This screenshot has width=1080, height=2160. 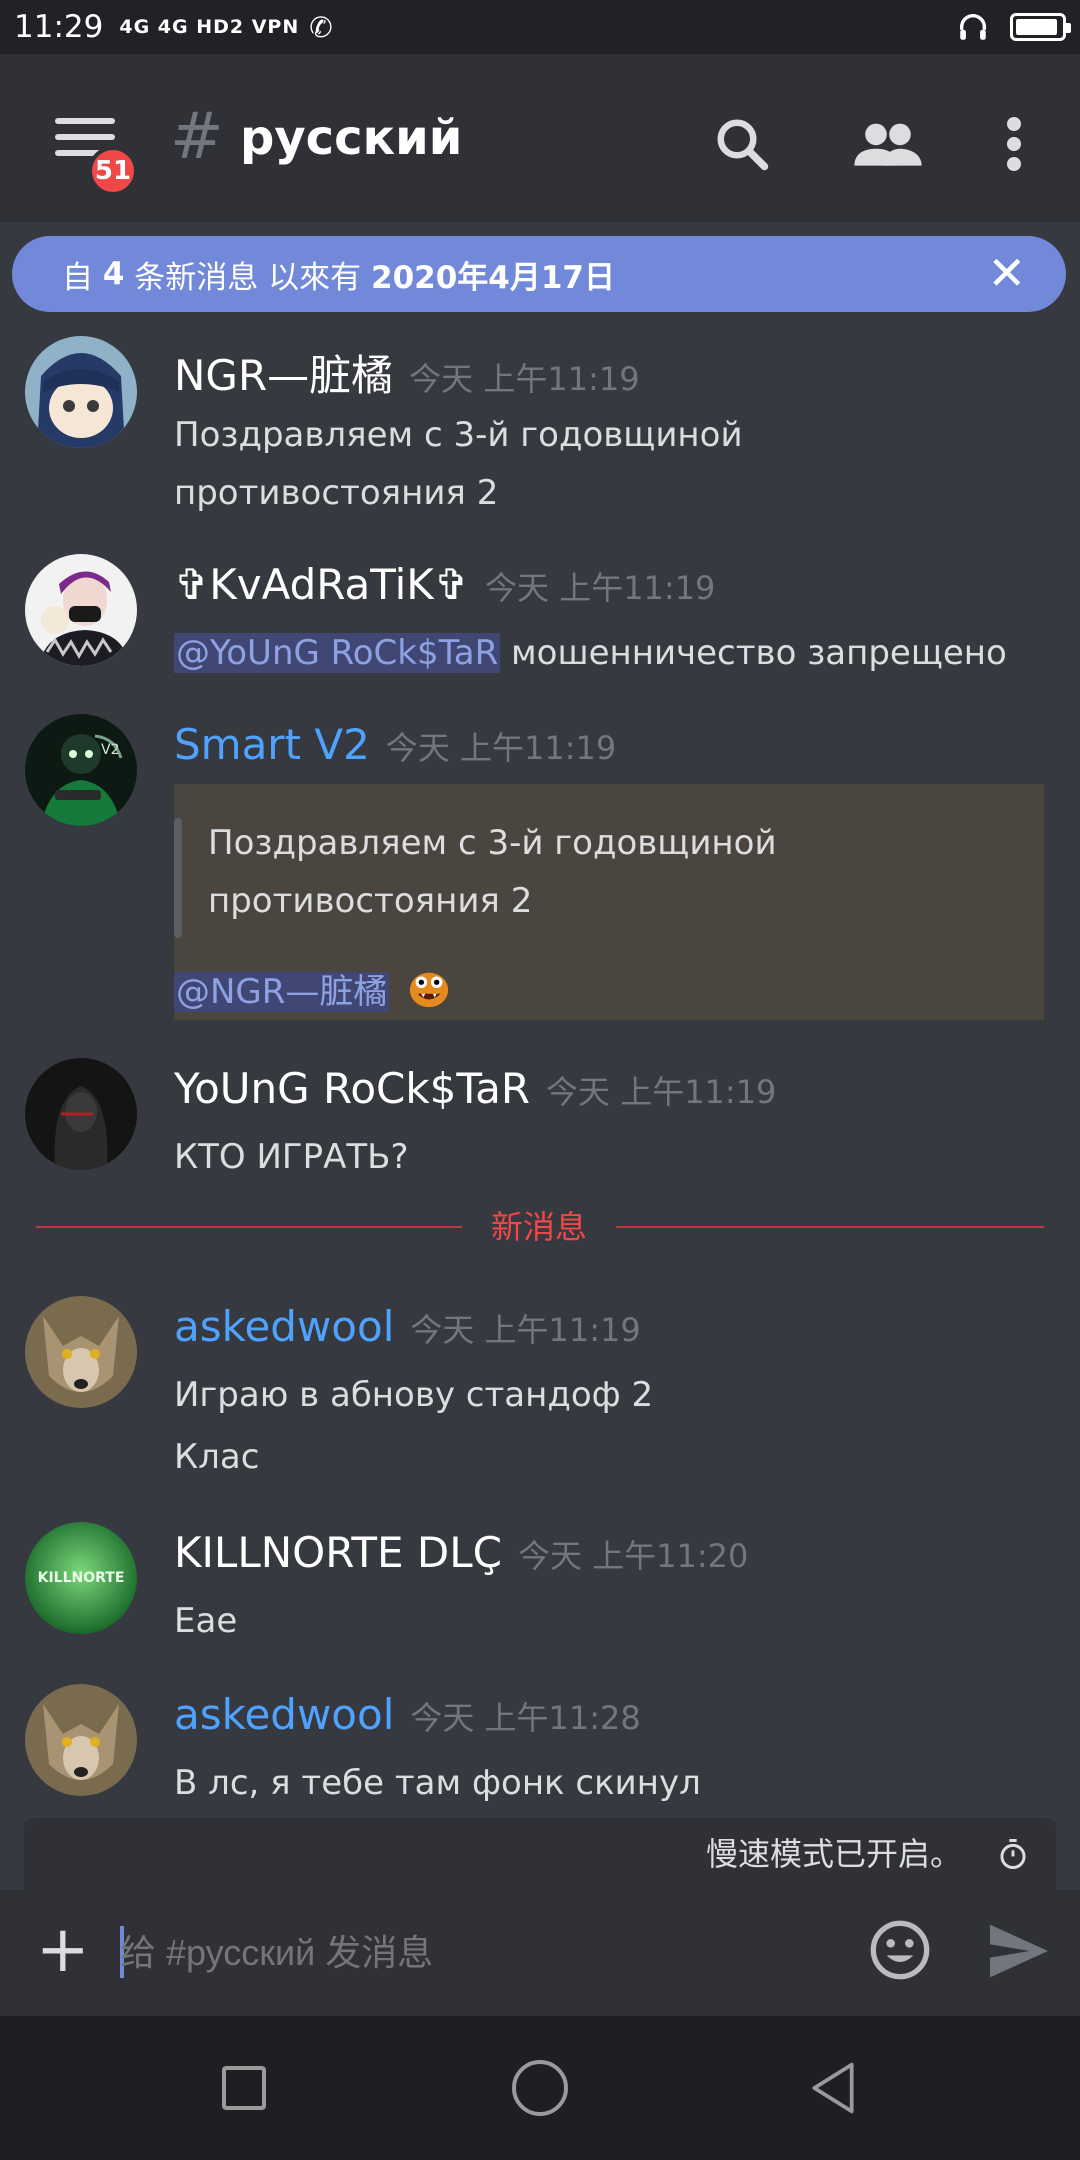 I want to click on mention-row: @NGR—脏橘, so click(x=313, y=988).